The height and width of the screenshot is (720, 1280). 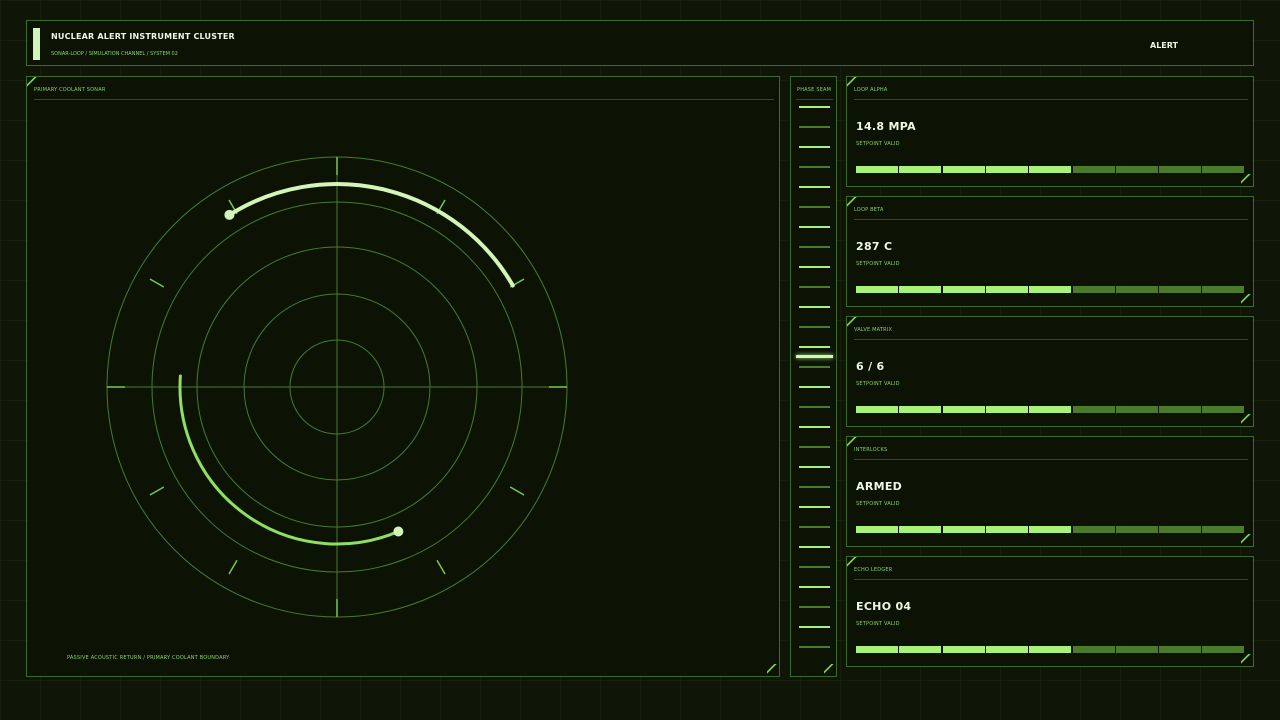 I want to click on card-label: LOOP ALPHA, so click(x=871, y=90).